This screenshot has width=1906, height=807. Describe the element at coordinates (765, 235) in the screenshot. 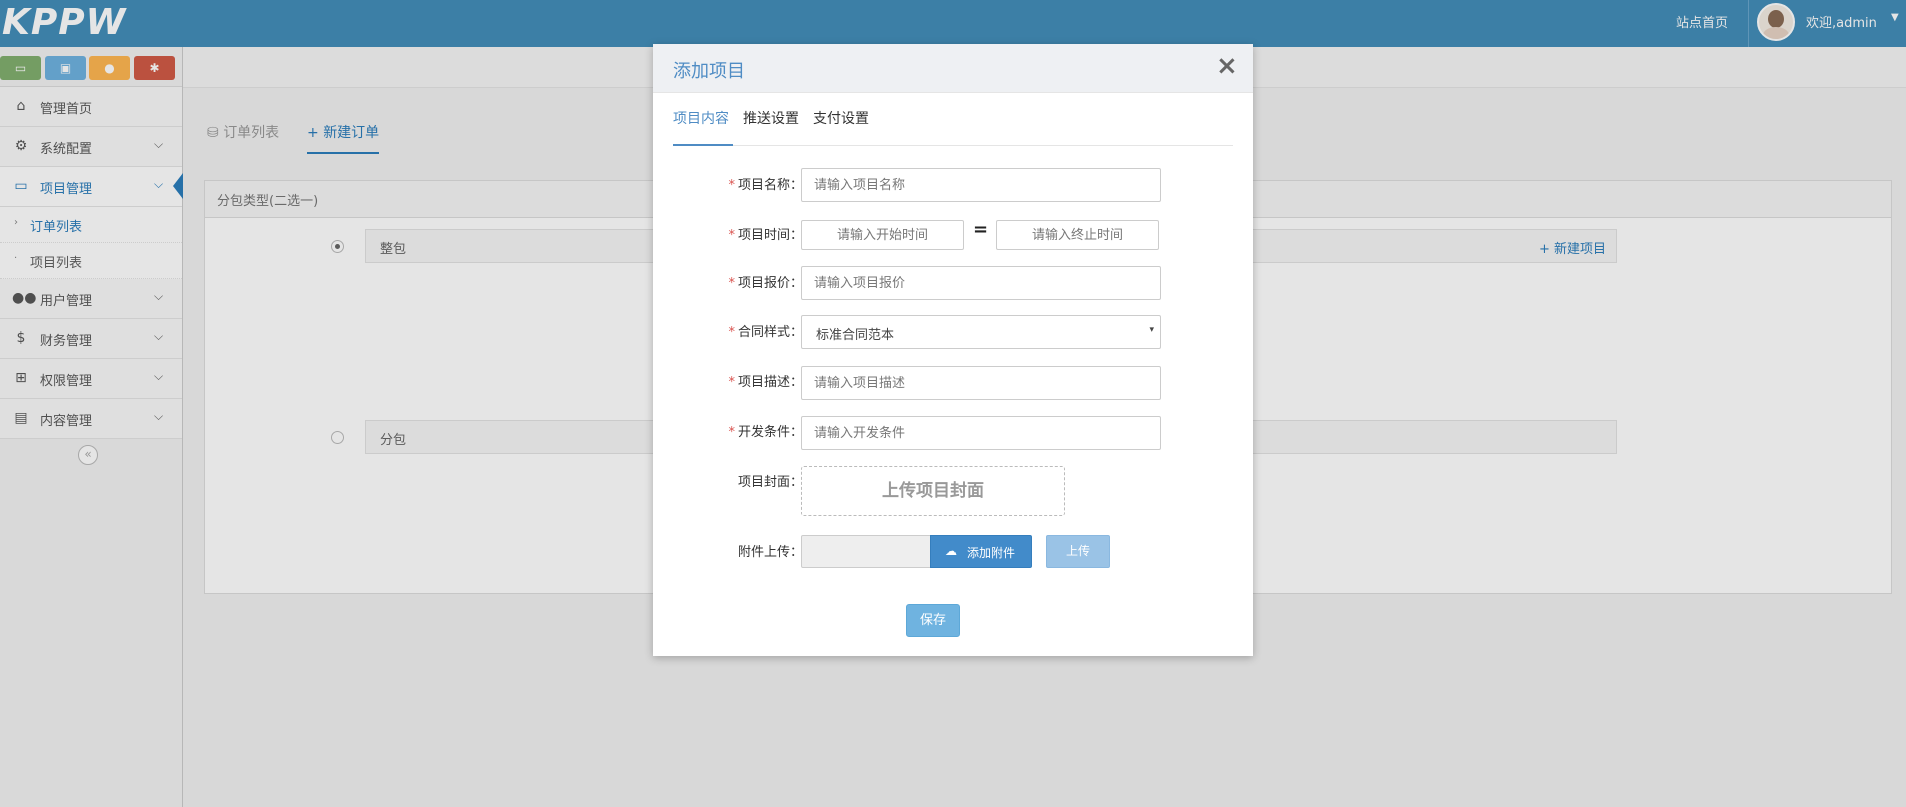

I see `field-label: * 项目时间：` at that location.